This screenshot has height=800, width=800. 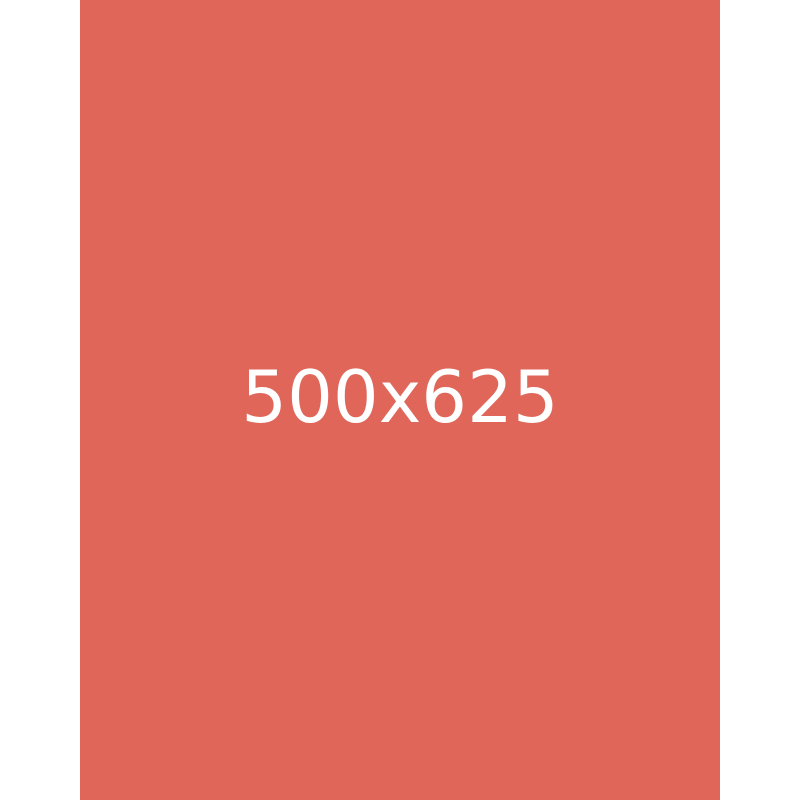 I want to click on placeholder-dimensions-label: 500x625, so click(x=400, y=397).